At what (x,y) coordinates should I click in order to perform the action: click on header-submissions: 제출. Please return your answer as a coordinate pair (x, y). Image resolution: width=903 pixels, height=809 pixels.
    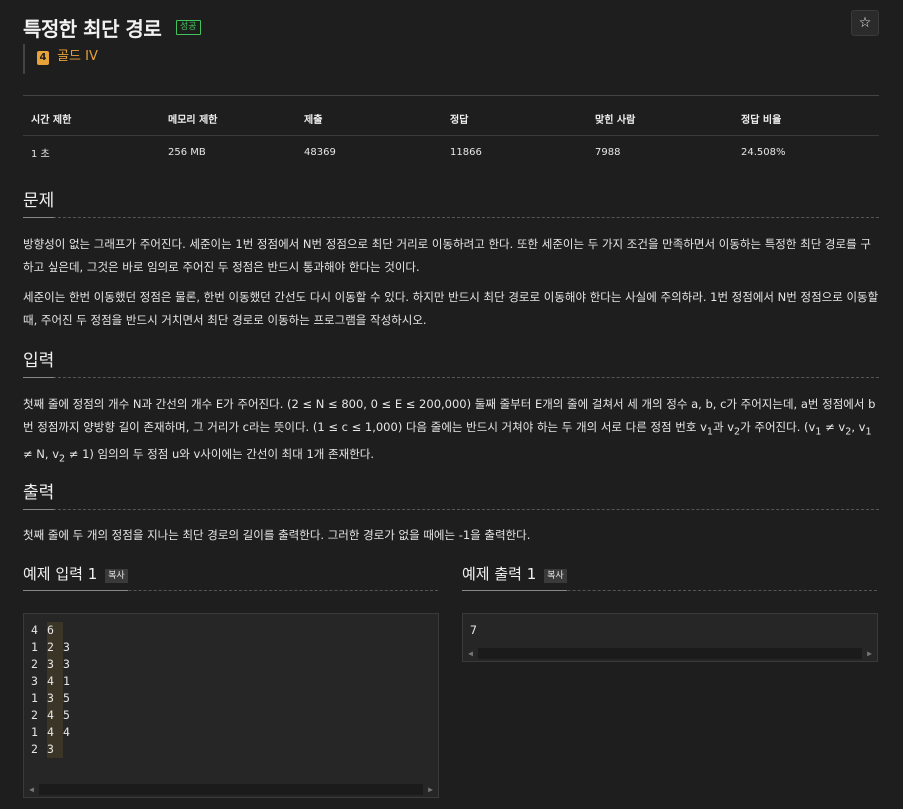
    Looking at the image, I should click on (369, 123).